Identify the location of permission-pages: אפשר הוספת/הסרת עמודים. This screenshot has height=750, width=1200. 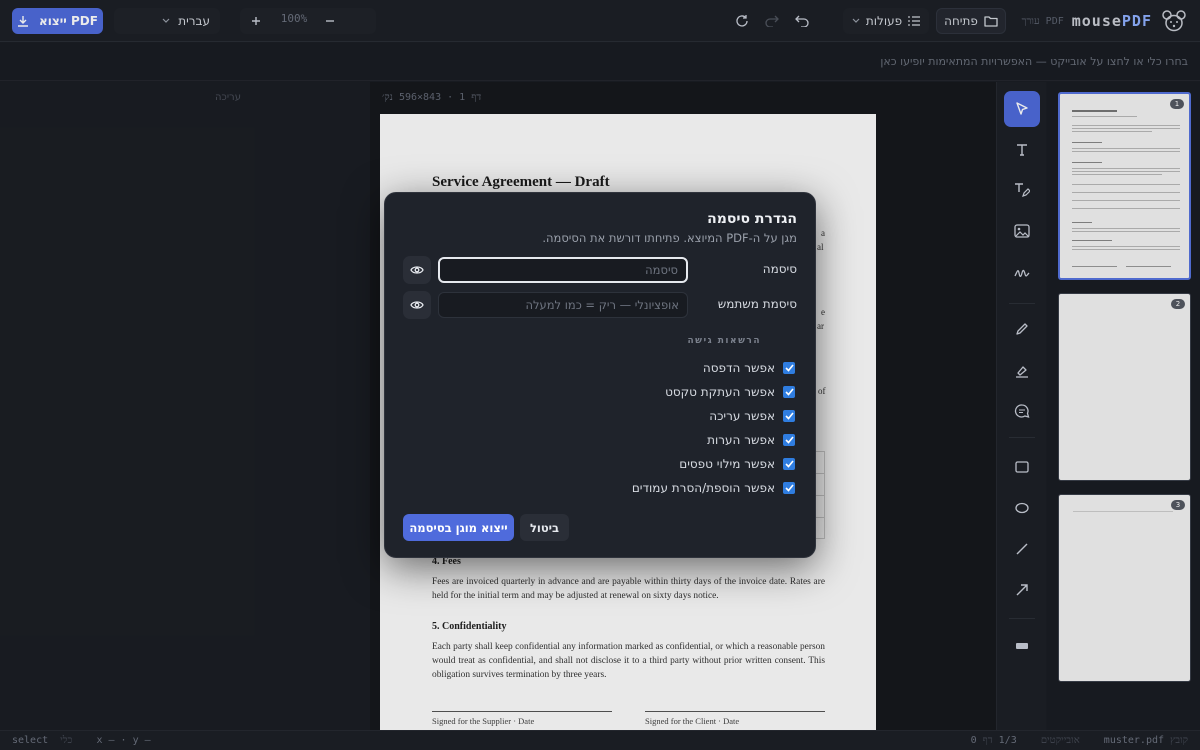
(713, 488).